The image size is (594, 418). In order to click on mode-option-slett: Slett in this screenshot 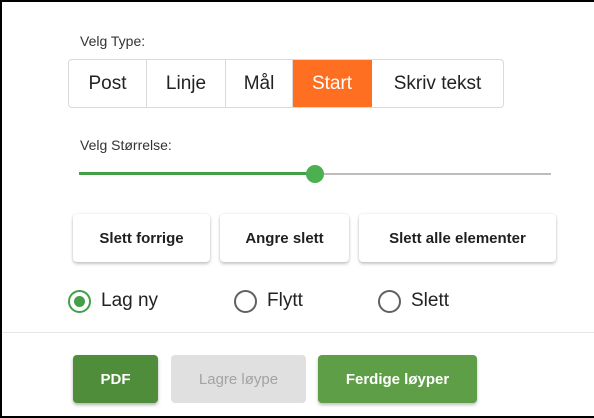, I will do `click(413, 301)`.